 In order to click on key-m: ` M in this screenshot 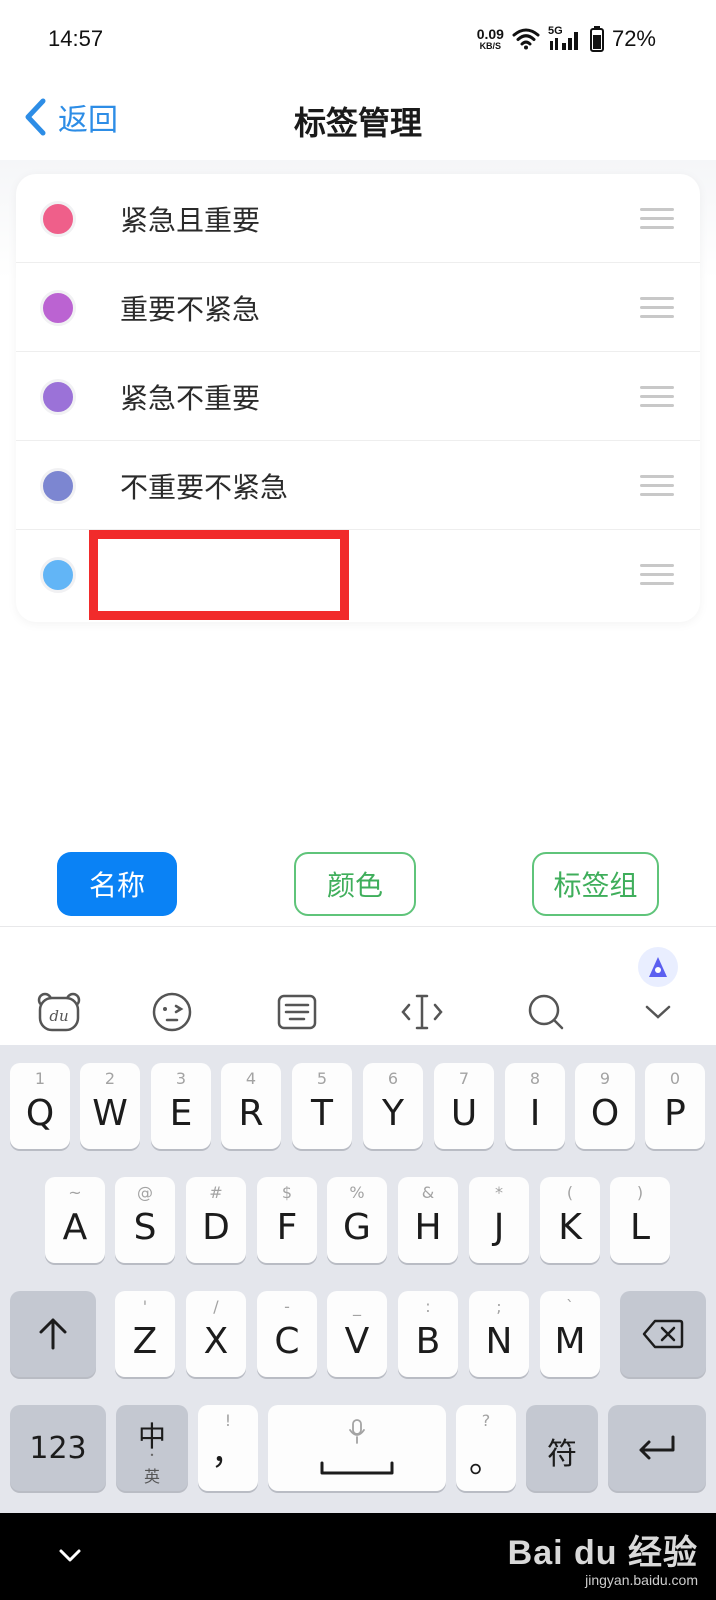, I will do `click(570, 1334)`.